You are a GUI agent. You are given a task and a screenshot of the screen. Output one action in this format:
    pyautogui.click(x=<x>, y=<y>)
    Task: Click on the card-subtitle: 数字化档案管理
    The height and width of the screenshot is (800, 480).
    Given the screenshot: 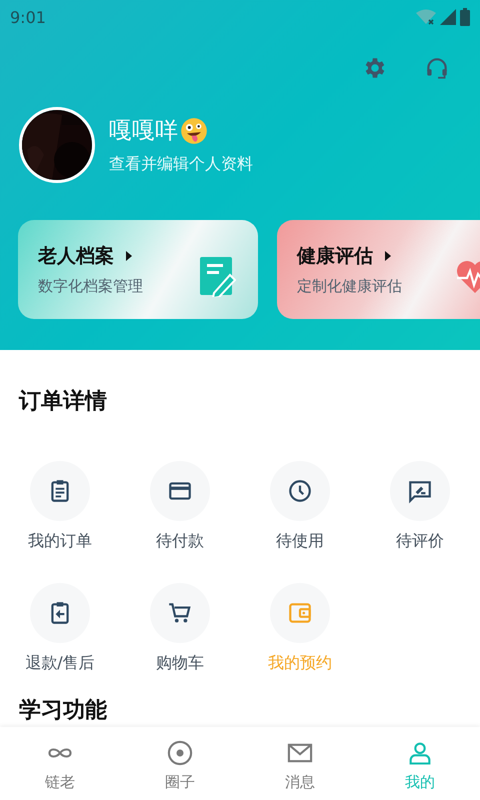 What is the action you would take?
    pyautogui.click(x=90, y=286)
    